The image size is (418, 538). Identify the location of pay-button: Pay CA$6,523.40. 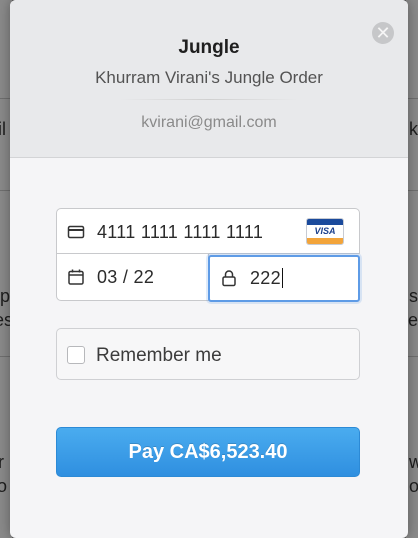
(208, 452).